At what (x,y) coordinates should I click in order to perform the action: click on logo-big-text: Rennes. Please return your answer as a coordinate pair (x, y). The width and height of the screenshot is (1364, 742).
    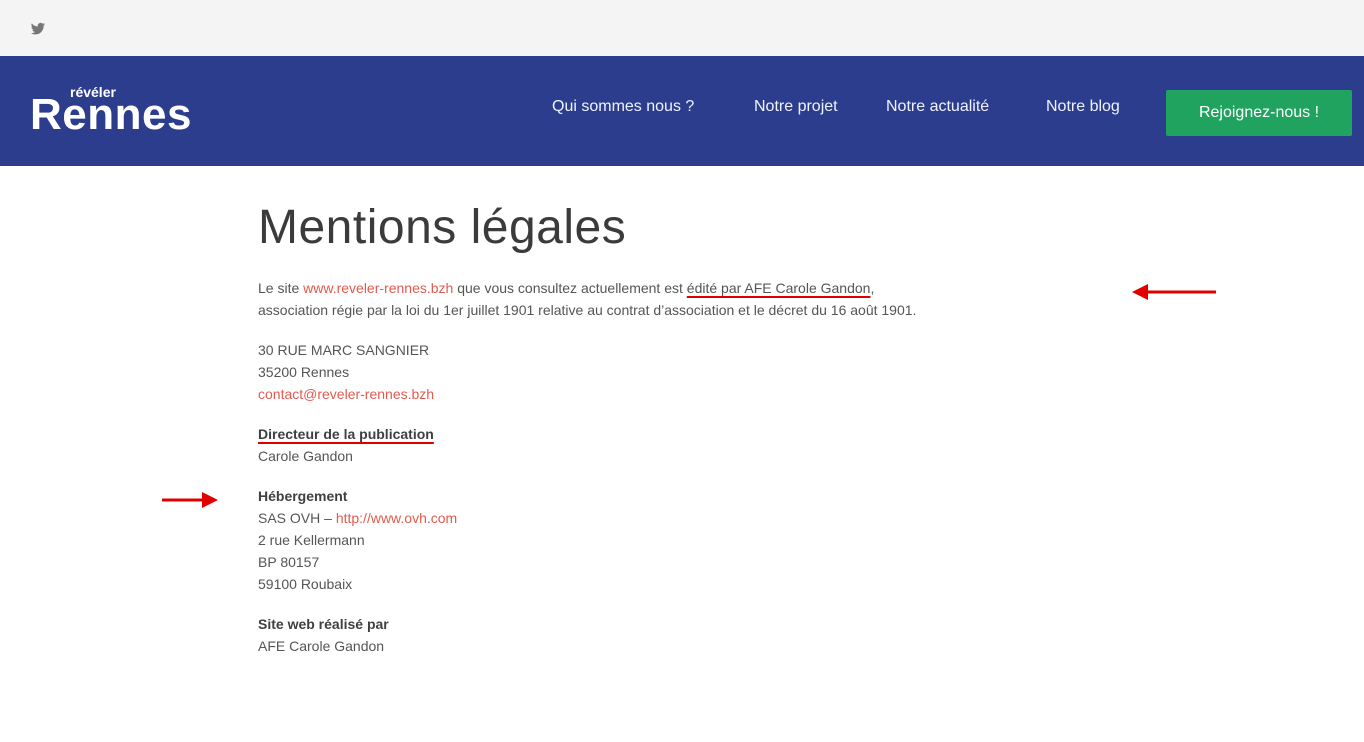
    Looking at the image, I should click on (111, 114).